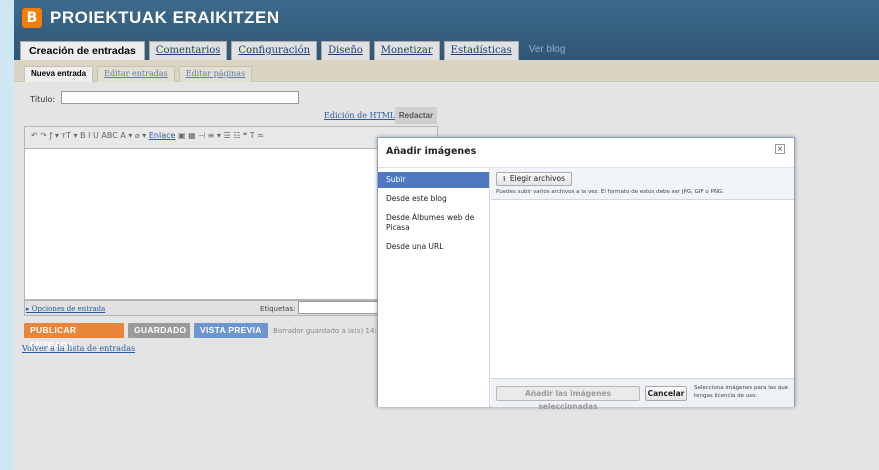 The width and height of the screenshot is (879, 470). I want to click on upload-icon: ⭱, so click(504, 179).